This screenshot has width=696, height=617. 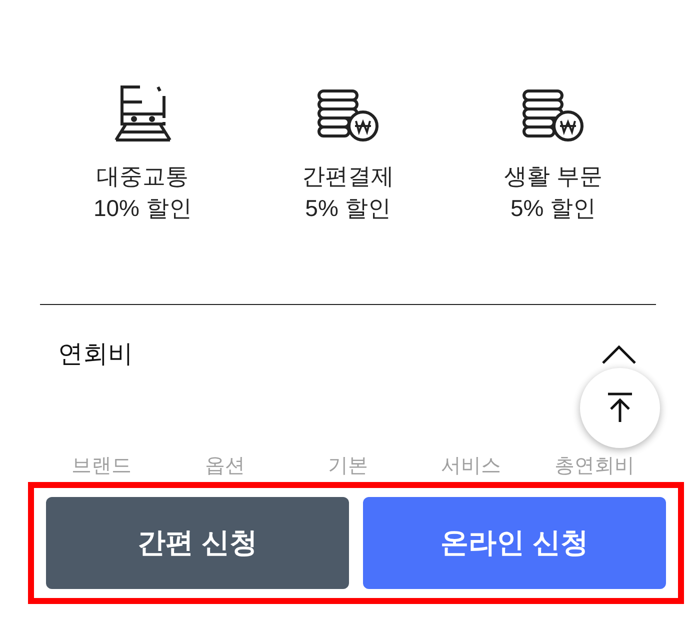 I want to click on apply-button: 온라인 신청, so click(x=514, y=543).